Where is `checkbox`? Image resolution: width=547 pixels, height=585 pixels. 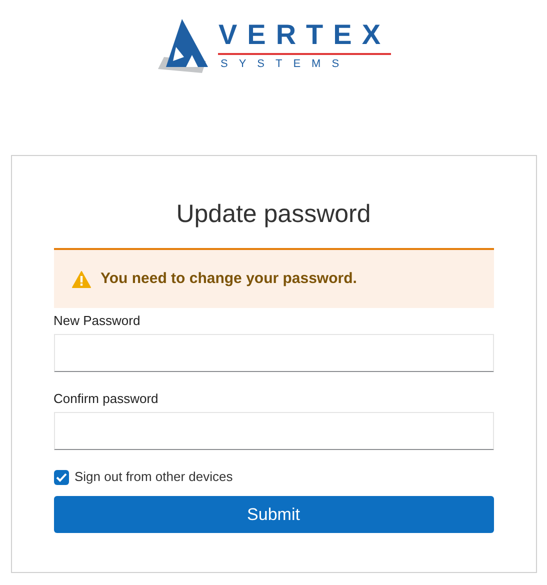 checkbox is located at coordinates (61, 477).